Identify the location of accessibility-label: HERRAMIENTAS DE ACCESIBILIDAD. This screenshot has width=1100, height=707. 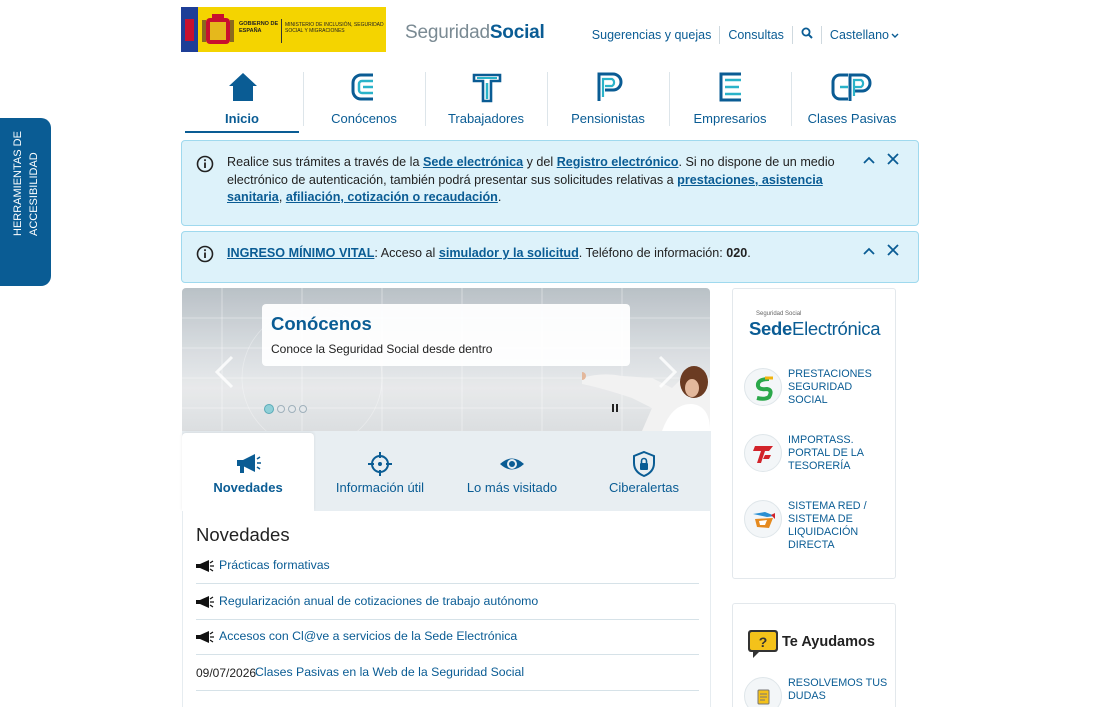
(24, 179).